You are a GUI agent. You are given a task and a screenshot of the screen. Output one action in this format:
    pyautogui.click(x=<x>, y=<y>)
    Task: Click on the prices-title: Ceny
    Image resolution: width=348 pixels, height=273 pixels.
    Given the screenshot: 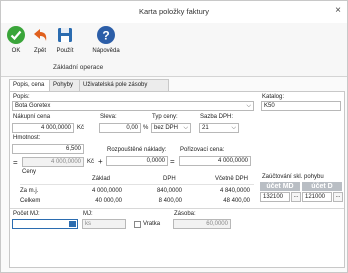 What is the action you would take?
    pyautogui.click(x=29, y=172)
    